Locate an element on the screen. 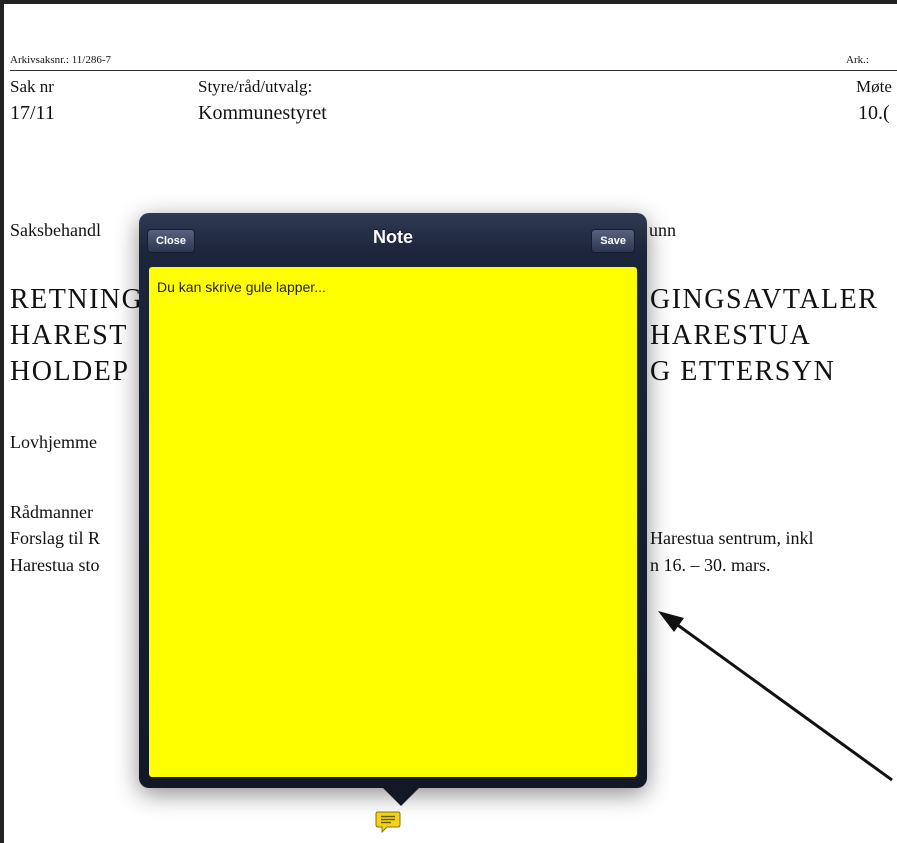  speech-bubble-note-icon is located at coordinates (388, 822).